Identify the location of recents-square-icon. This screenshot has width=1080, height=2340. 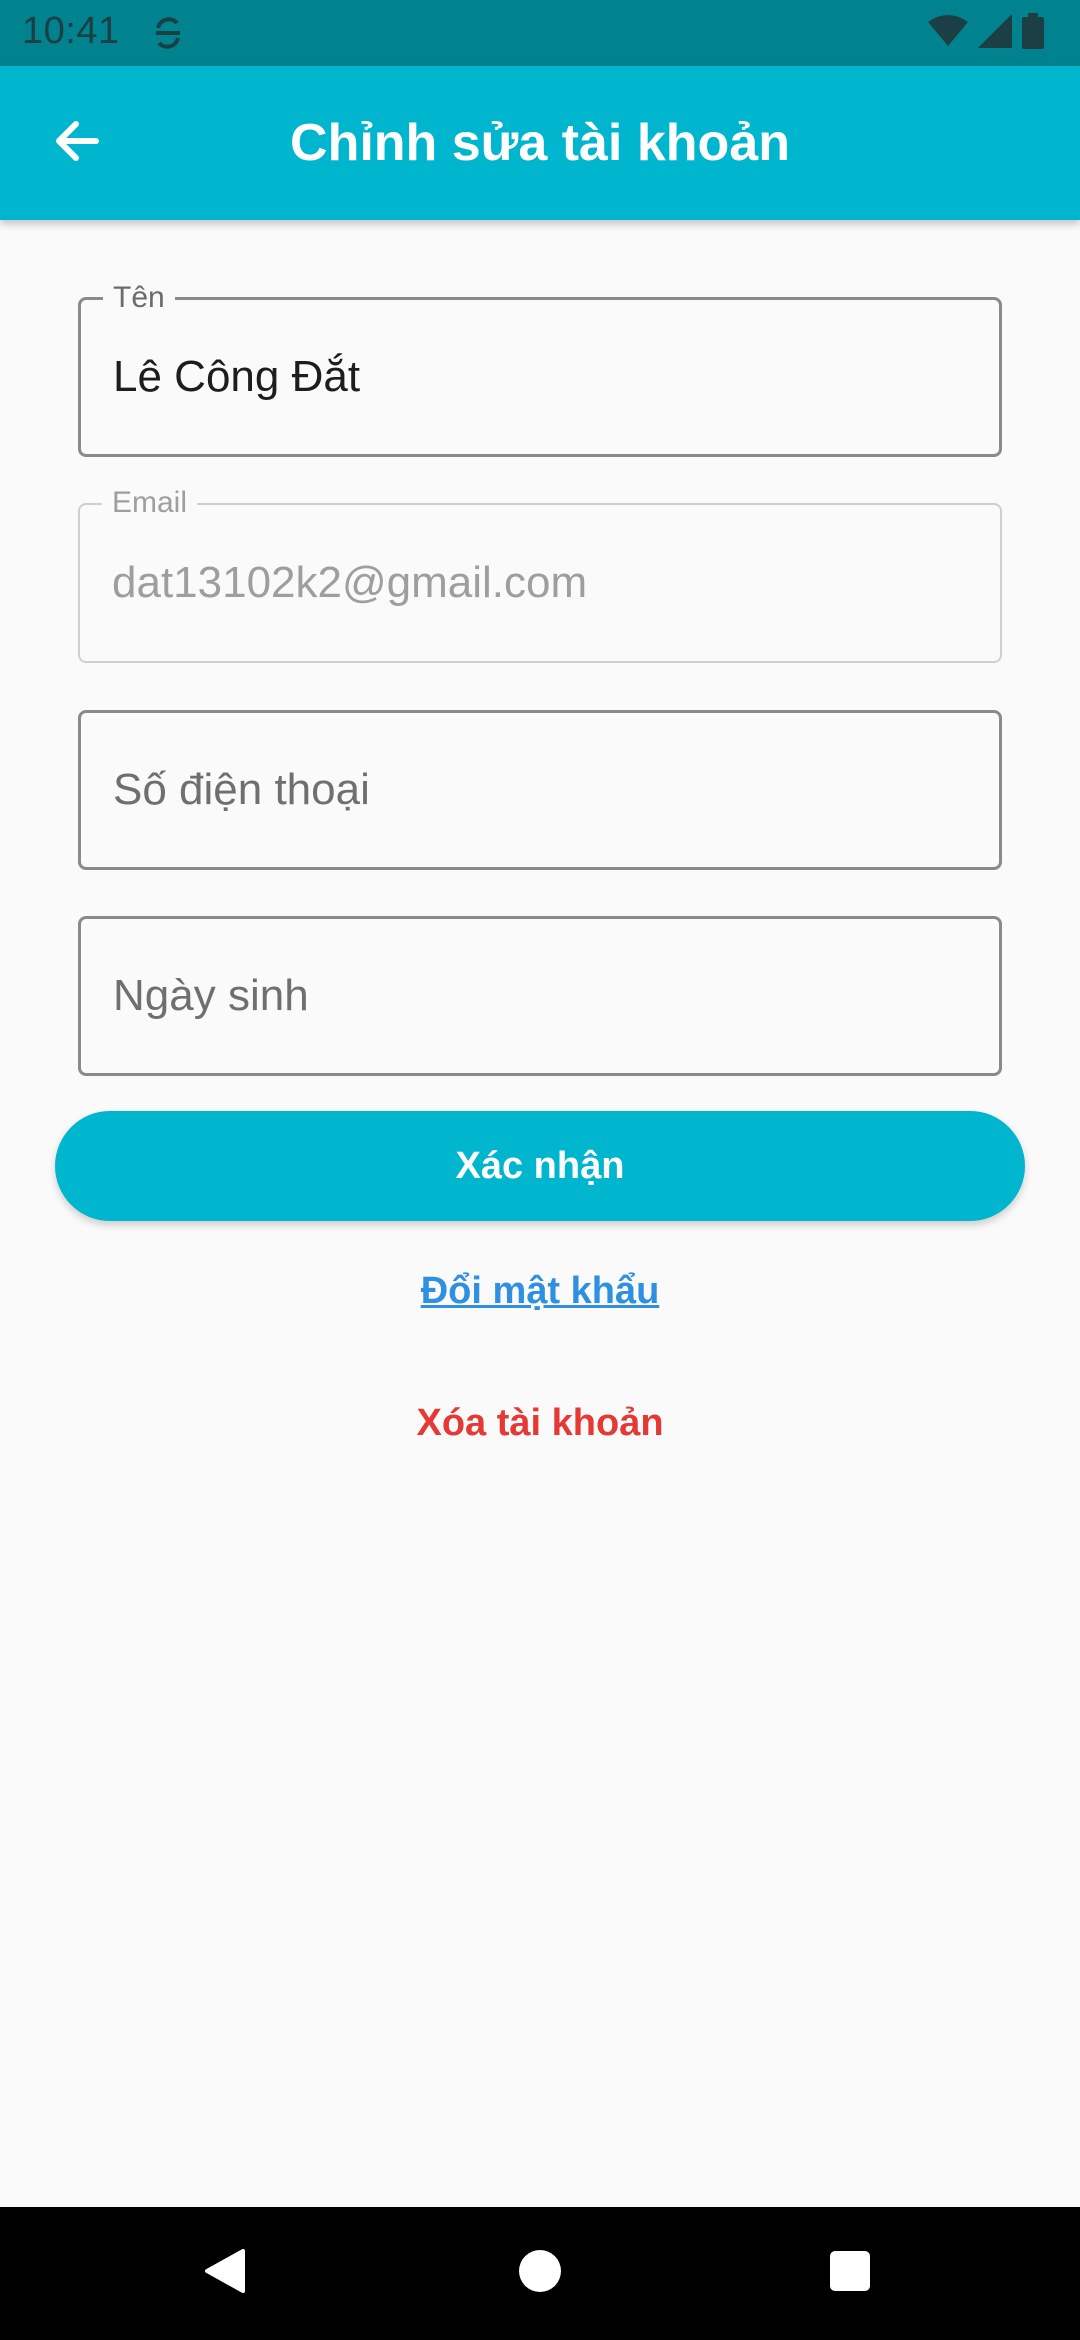
(850, 2273).